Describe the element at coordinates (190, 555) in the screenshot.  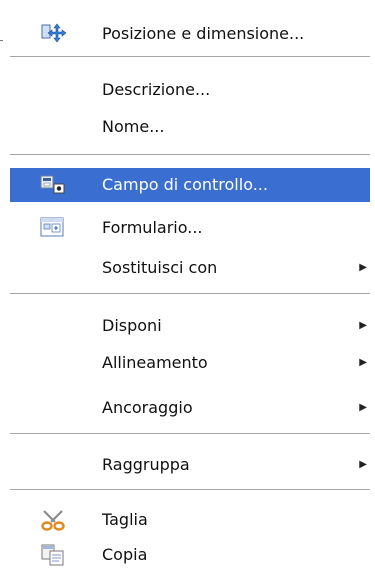
I see `menu-item-copia: Copia` at that location.